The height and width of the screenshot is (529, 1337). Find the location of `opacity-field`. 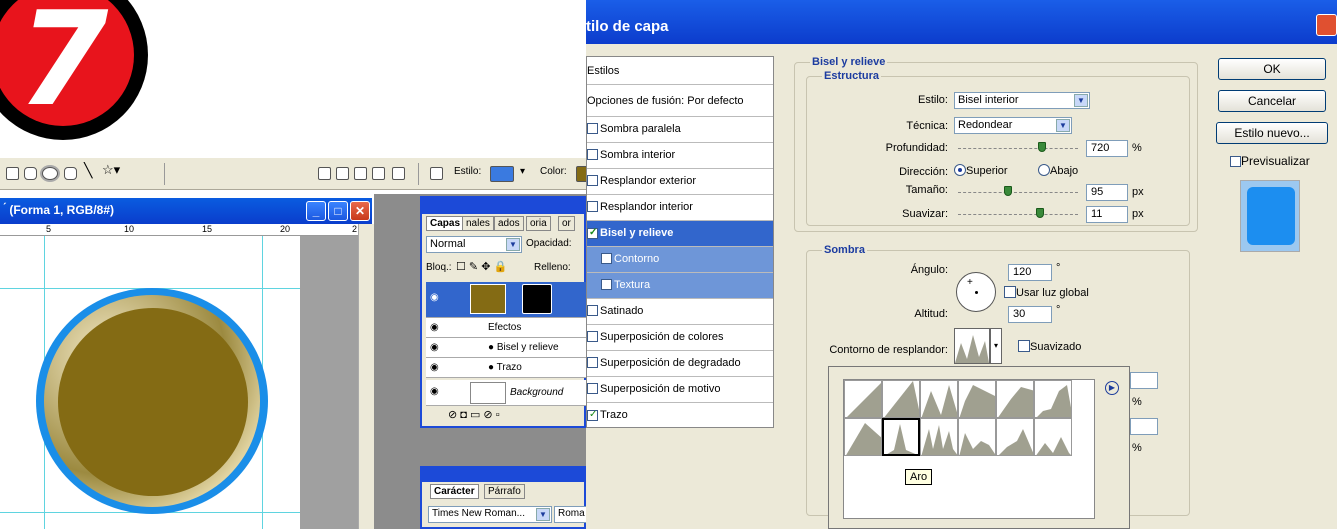

opacity-field is located at coordinates (1144, 426).